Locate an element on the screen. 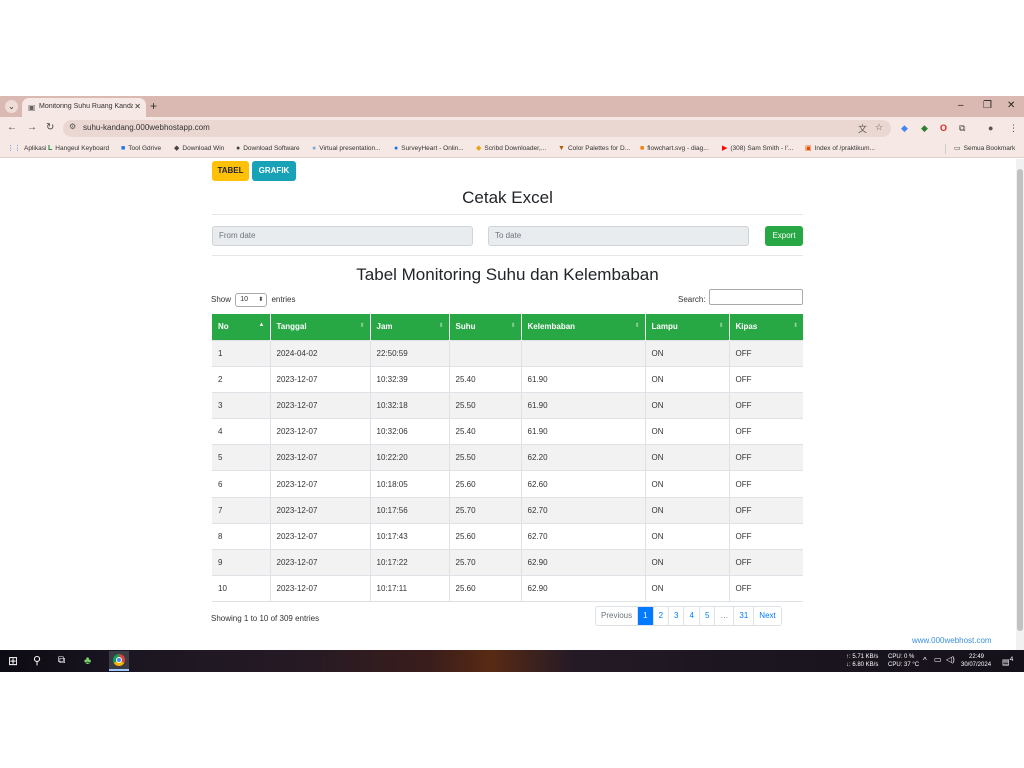  tab-search-icon: ⌄ is located at coordinates (11, 106).